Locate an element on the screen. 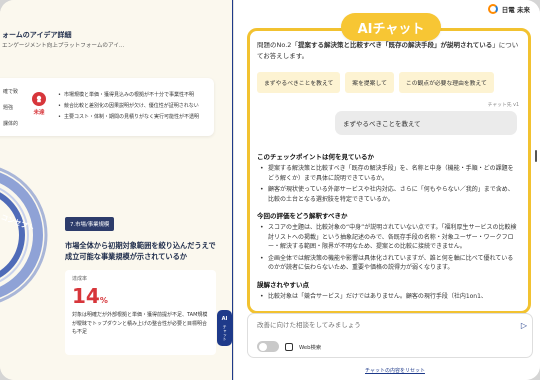 The image size is (540, 380). chat-toggle-button: AI チャット is located at coordinates (224, 328).